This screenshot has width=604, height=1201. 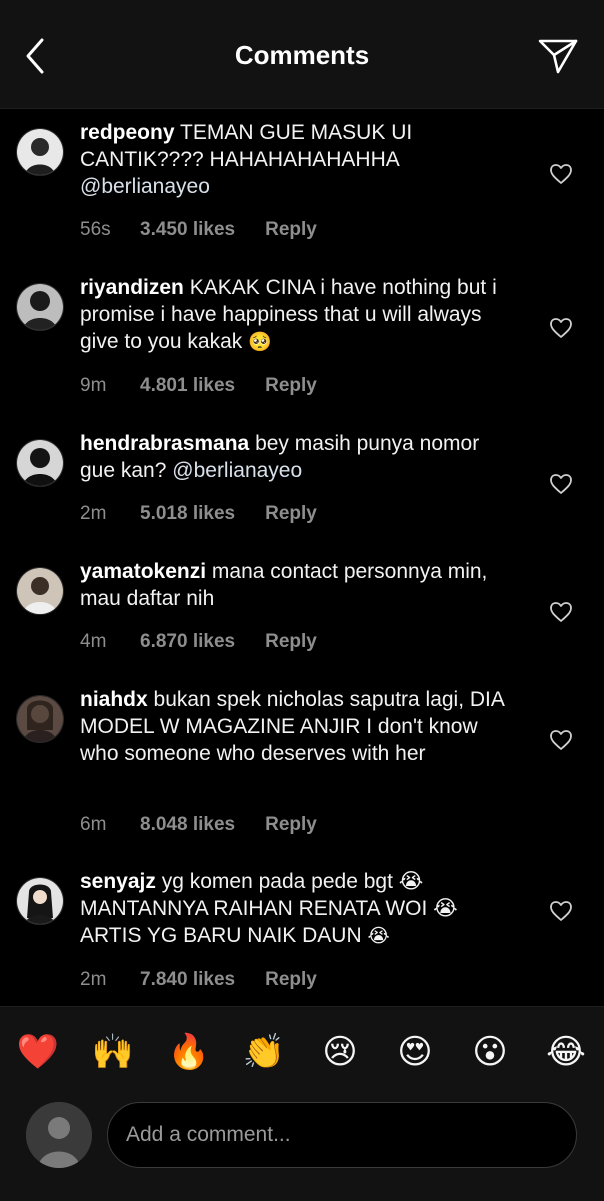 I want to click on comment-likes: 4.801 likes, so click(x=187, y=386).